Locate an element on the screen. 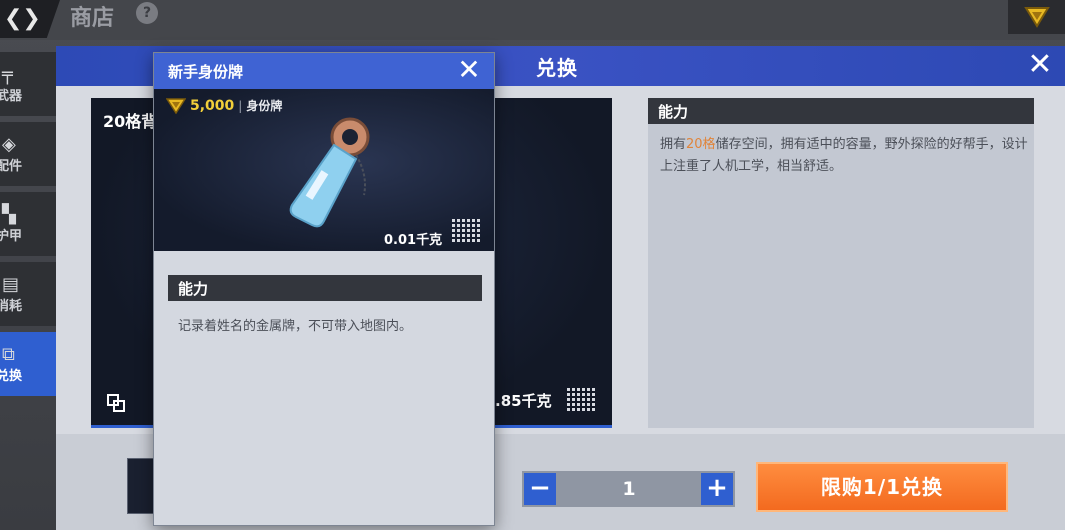  gun-icon: ╤ is located at coordinates (7, 74).